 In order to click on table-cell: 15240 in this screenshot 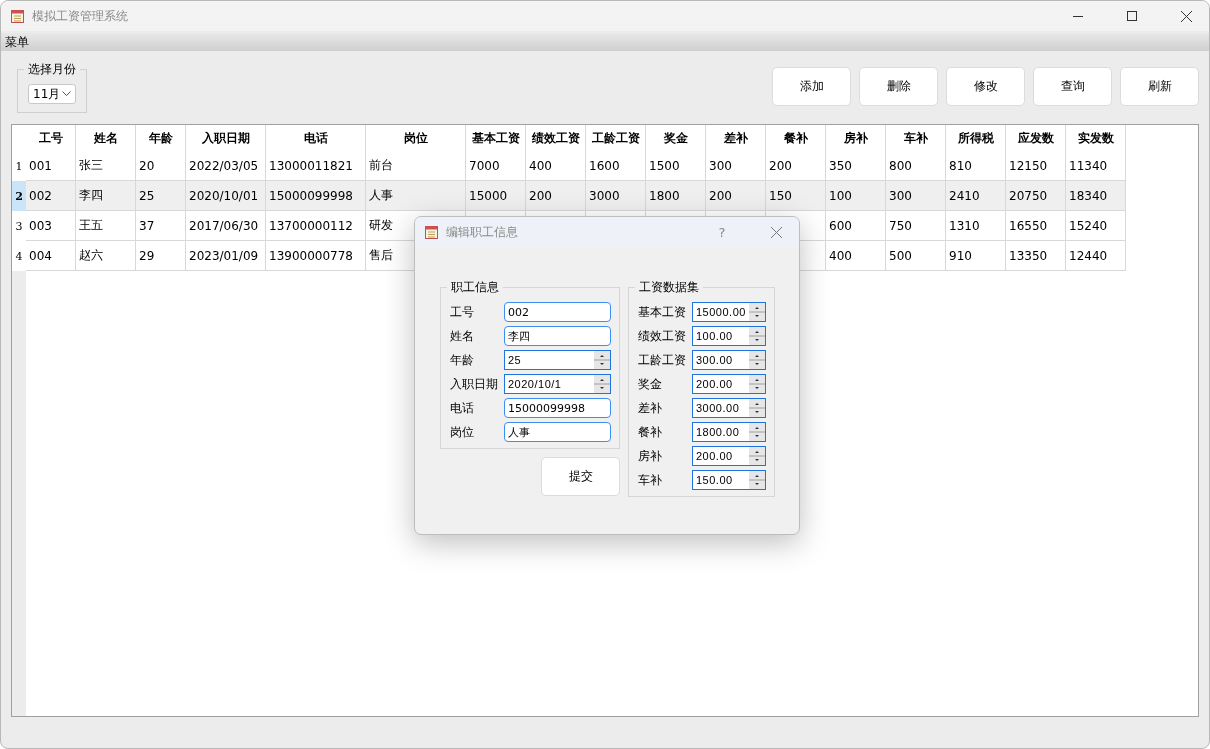, I will do `click(1096, 226)`.